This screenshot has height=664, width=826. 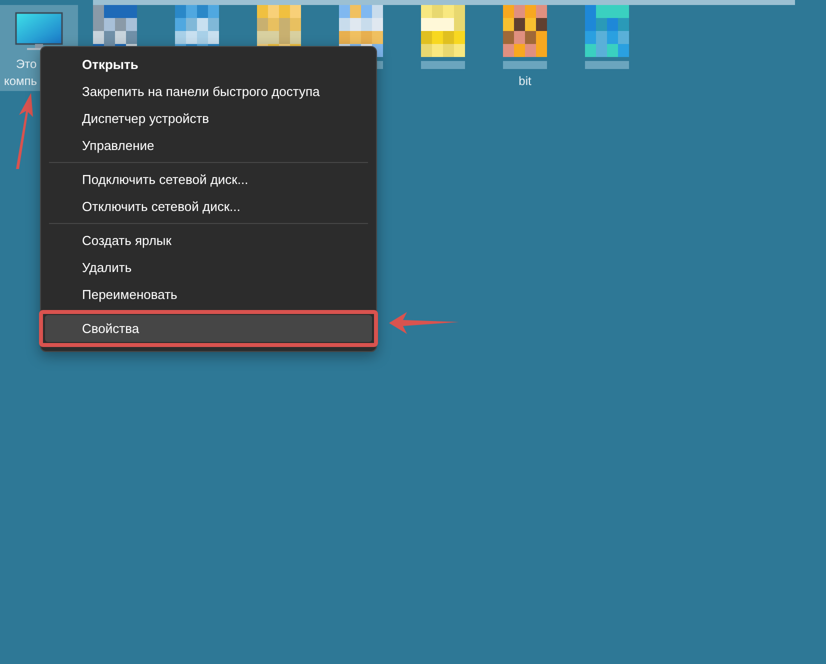 I want to click on icon-label: Это, so click(x=26, y=64).